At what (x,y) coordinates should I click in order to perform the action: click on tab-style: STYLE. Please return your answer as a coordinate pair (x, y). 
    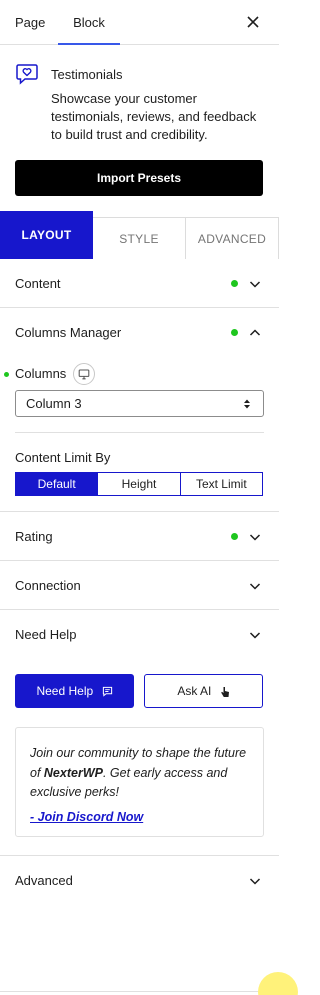
    Looking at the image, I should click on (139, 238).